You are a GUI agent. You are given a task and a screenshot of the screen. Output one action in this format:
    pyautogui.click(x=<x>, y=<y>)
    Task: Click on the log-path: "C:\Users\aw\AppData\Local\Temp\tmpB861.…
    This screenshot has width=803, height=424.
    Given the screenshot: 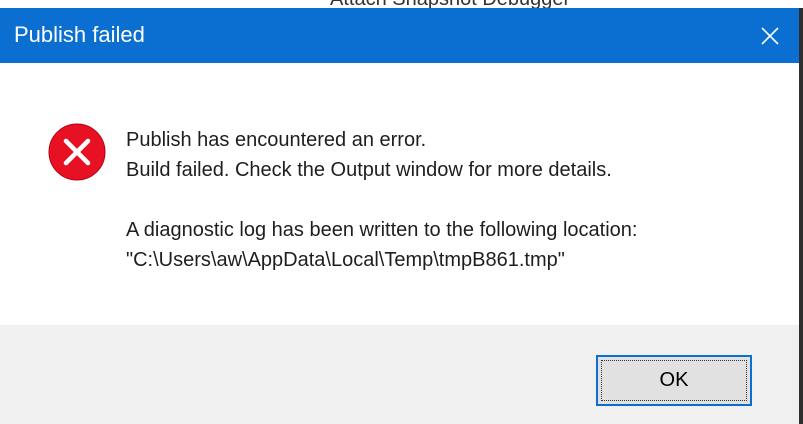 What is the action you would take?
    pyautogui.click(x=345, y=260)
    